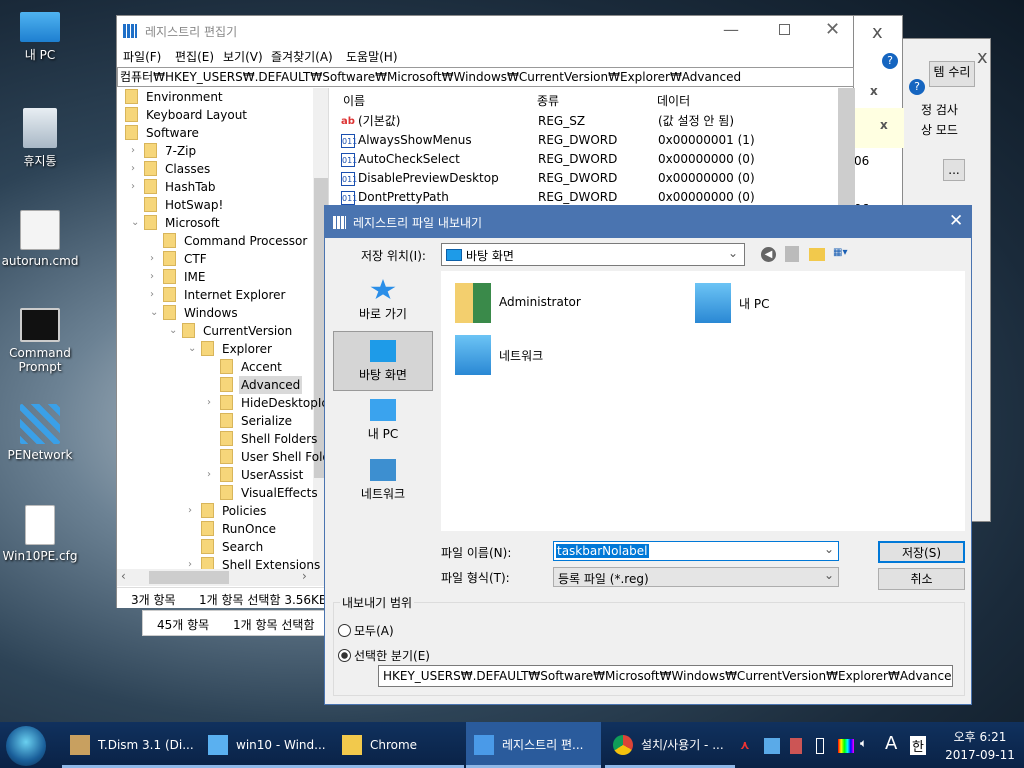 The width and height of the screenshot is (1024, 768). I want to click on place-2: 내 PC, so click(383, 421).